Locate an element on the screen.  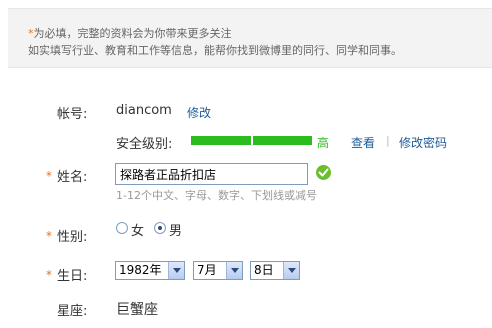
birth-day-select: 8日 is located at coordinates (275, 270).